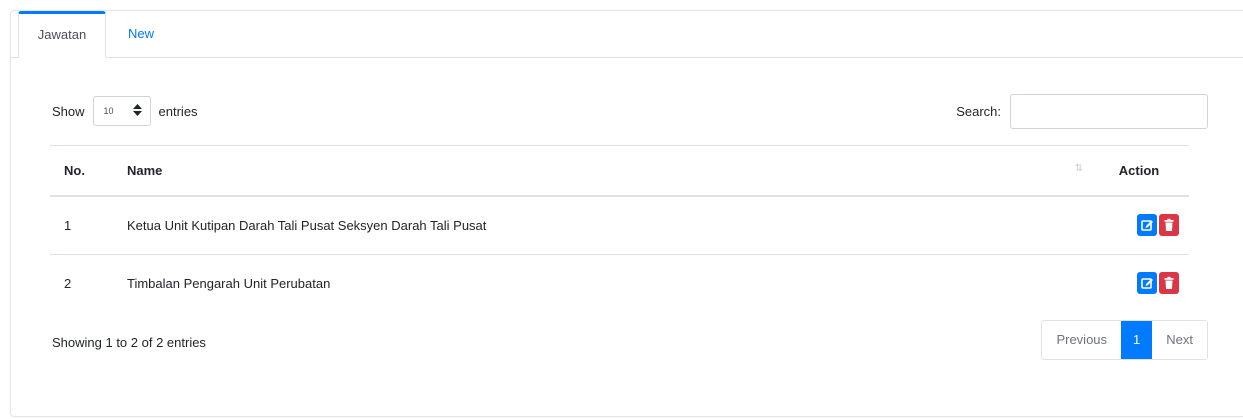 This screenshot has width=1243, height=419. I want to click on column-header-name-label: Name, so click(145, 170).